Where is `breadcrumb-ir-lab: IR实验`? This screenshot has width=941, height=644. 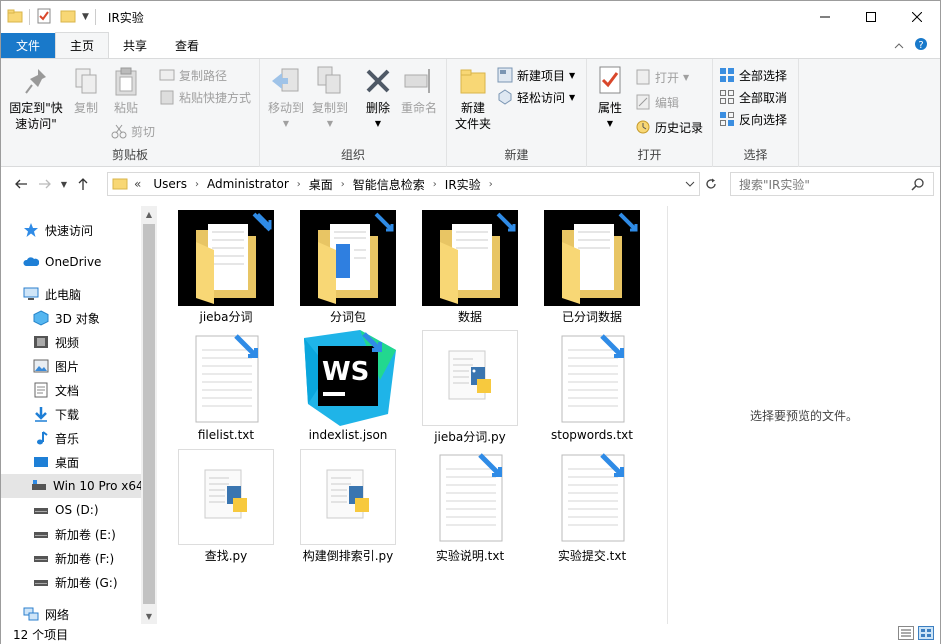
breadcrumb-ir-lab: IR实验 is located at coordinates (463, 184).